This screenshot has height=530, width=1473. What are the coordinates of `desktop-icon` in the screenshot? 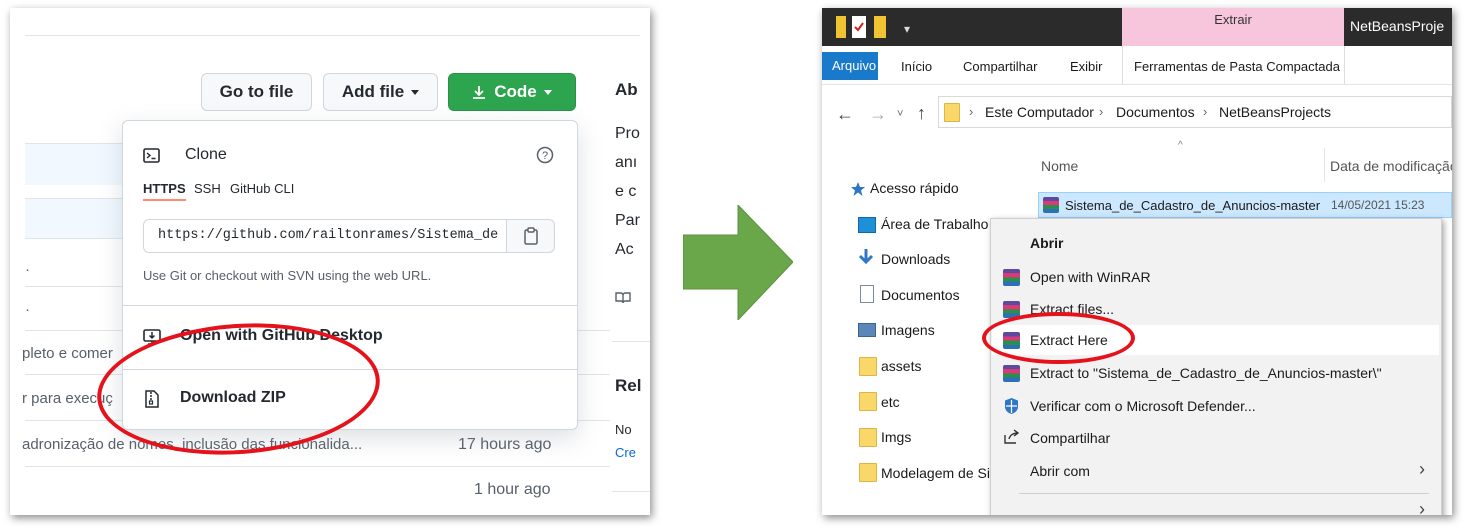 It's located at (867, 225).